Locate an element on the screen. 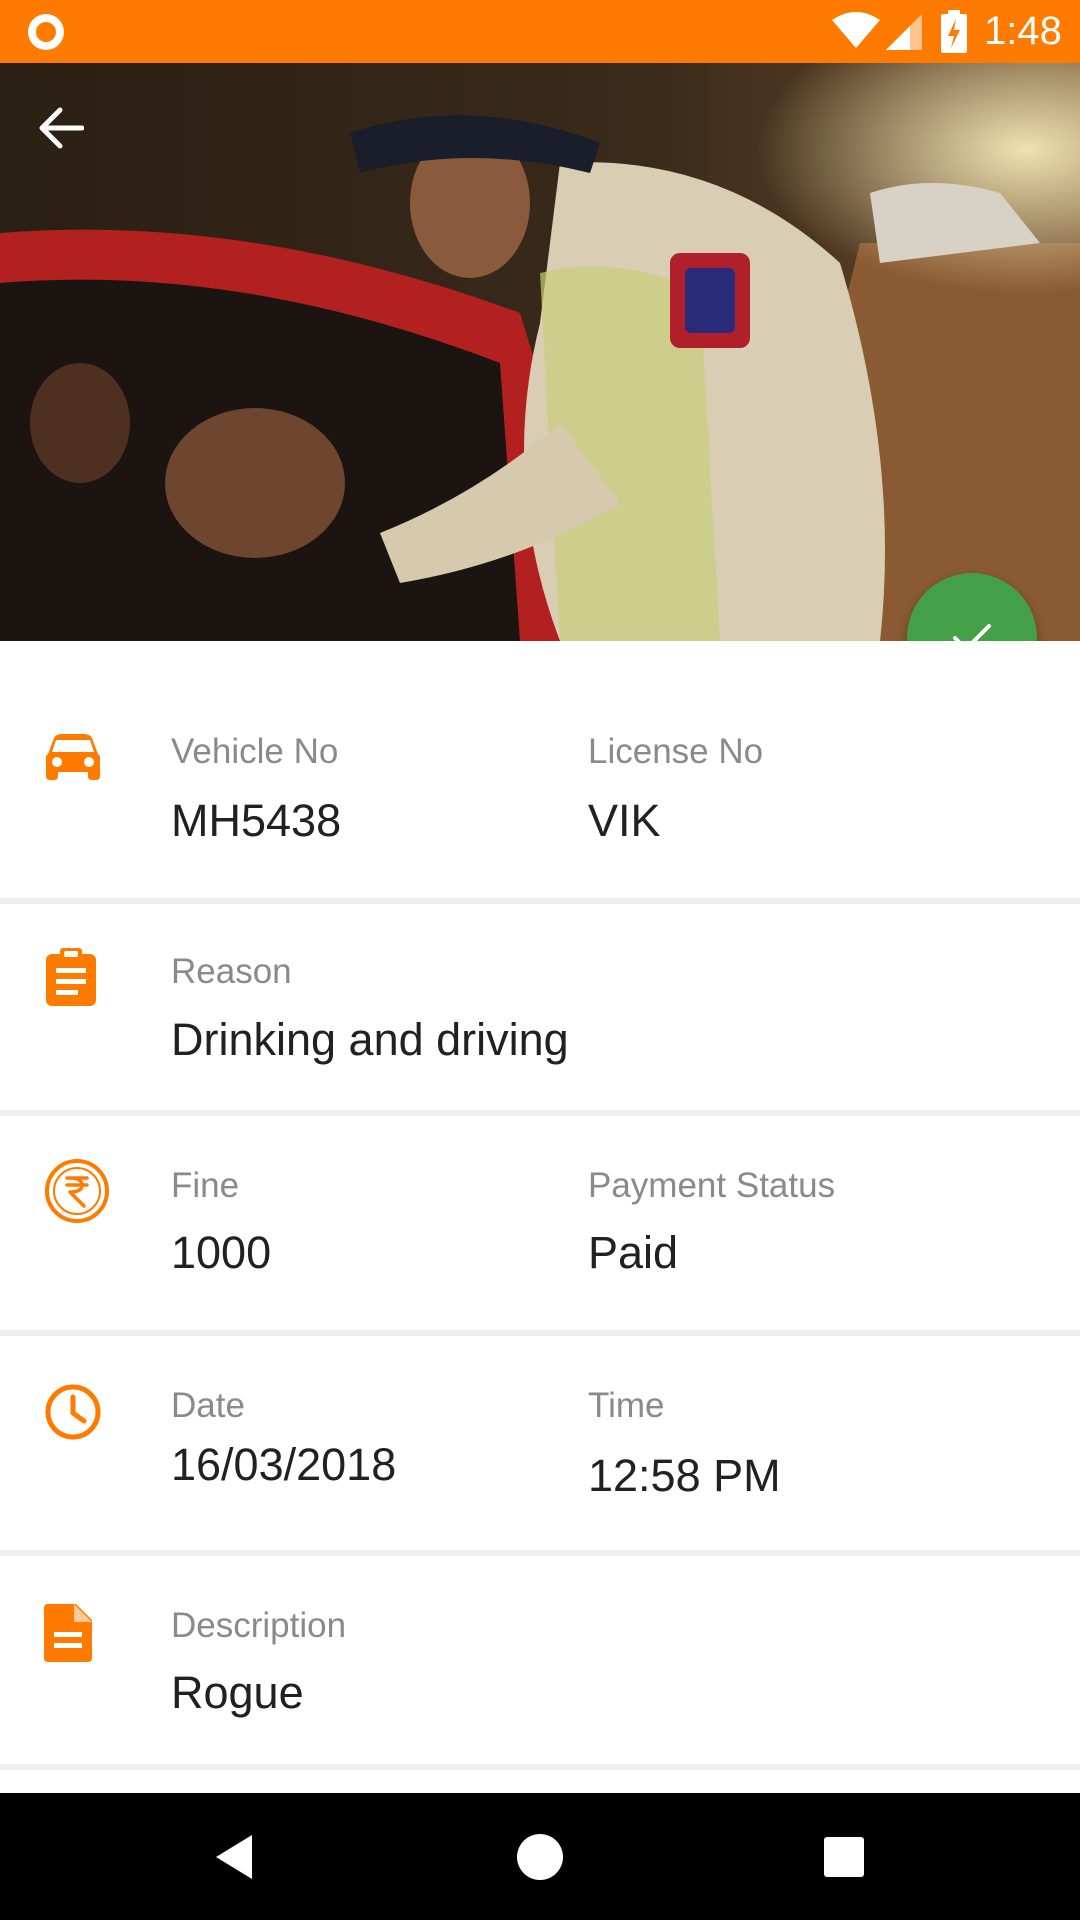 This screenshot has width=1080, height=1920. clock-icon is located at coordinates (73, 1412).